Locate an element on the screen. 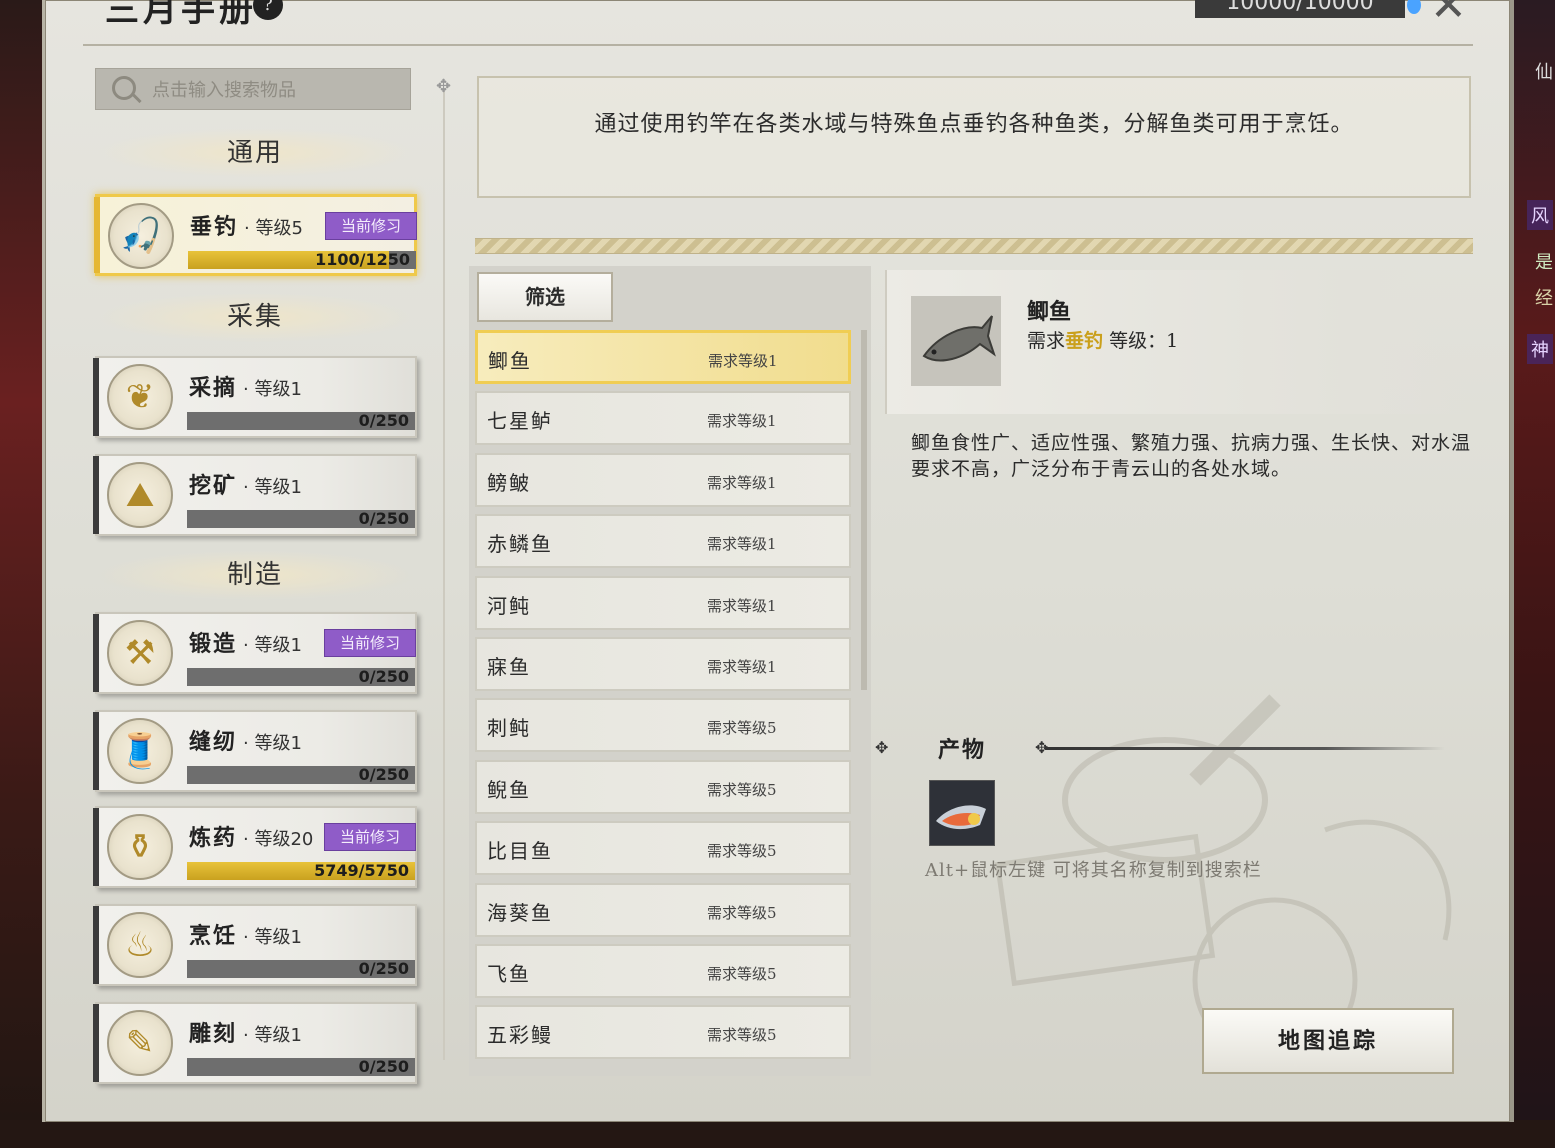  fish-name: 鲫鱼 is located at coordinates (510, 361).